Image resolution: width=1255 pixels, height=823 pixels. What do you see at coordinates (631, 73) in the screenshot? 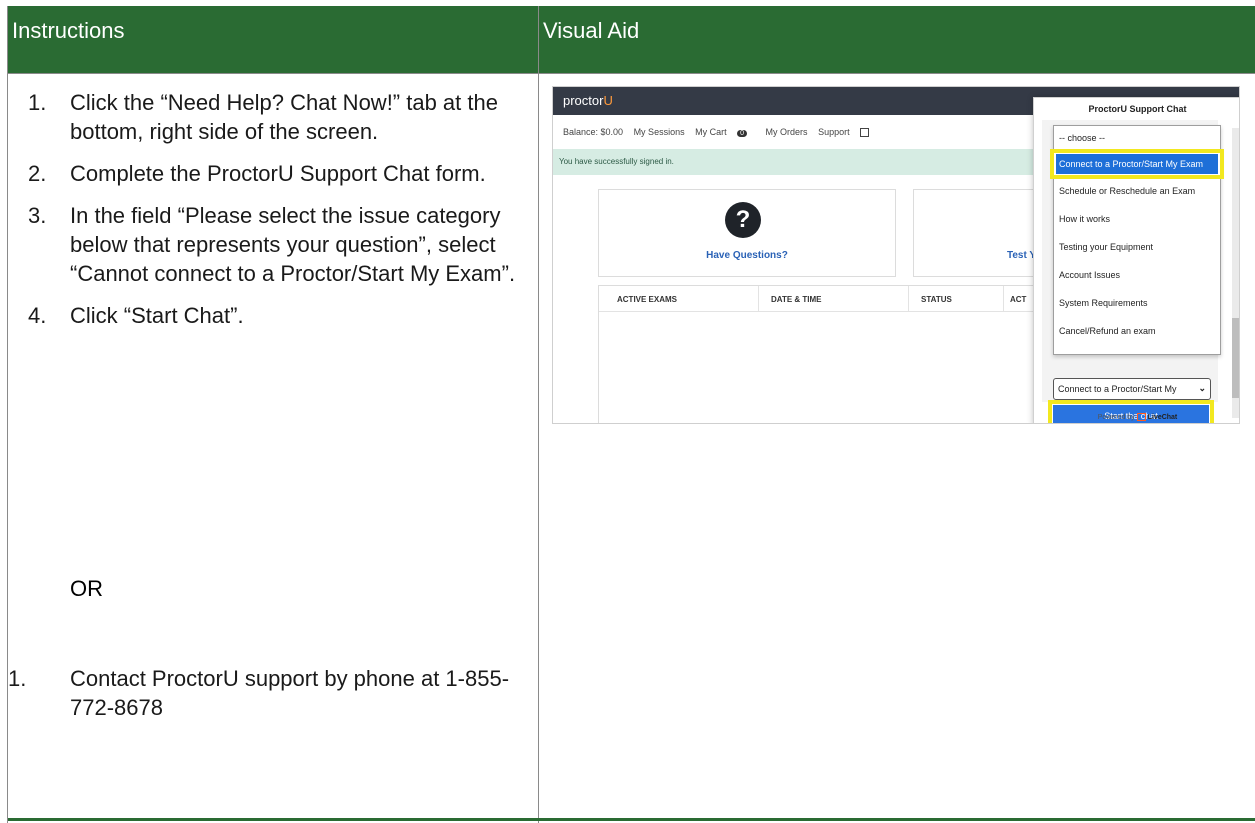
I see `header-divider` at bounding box center [631, 73].